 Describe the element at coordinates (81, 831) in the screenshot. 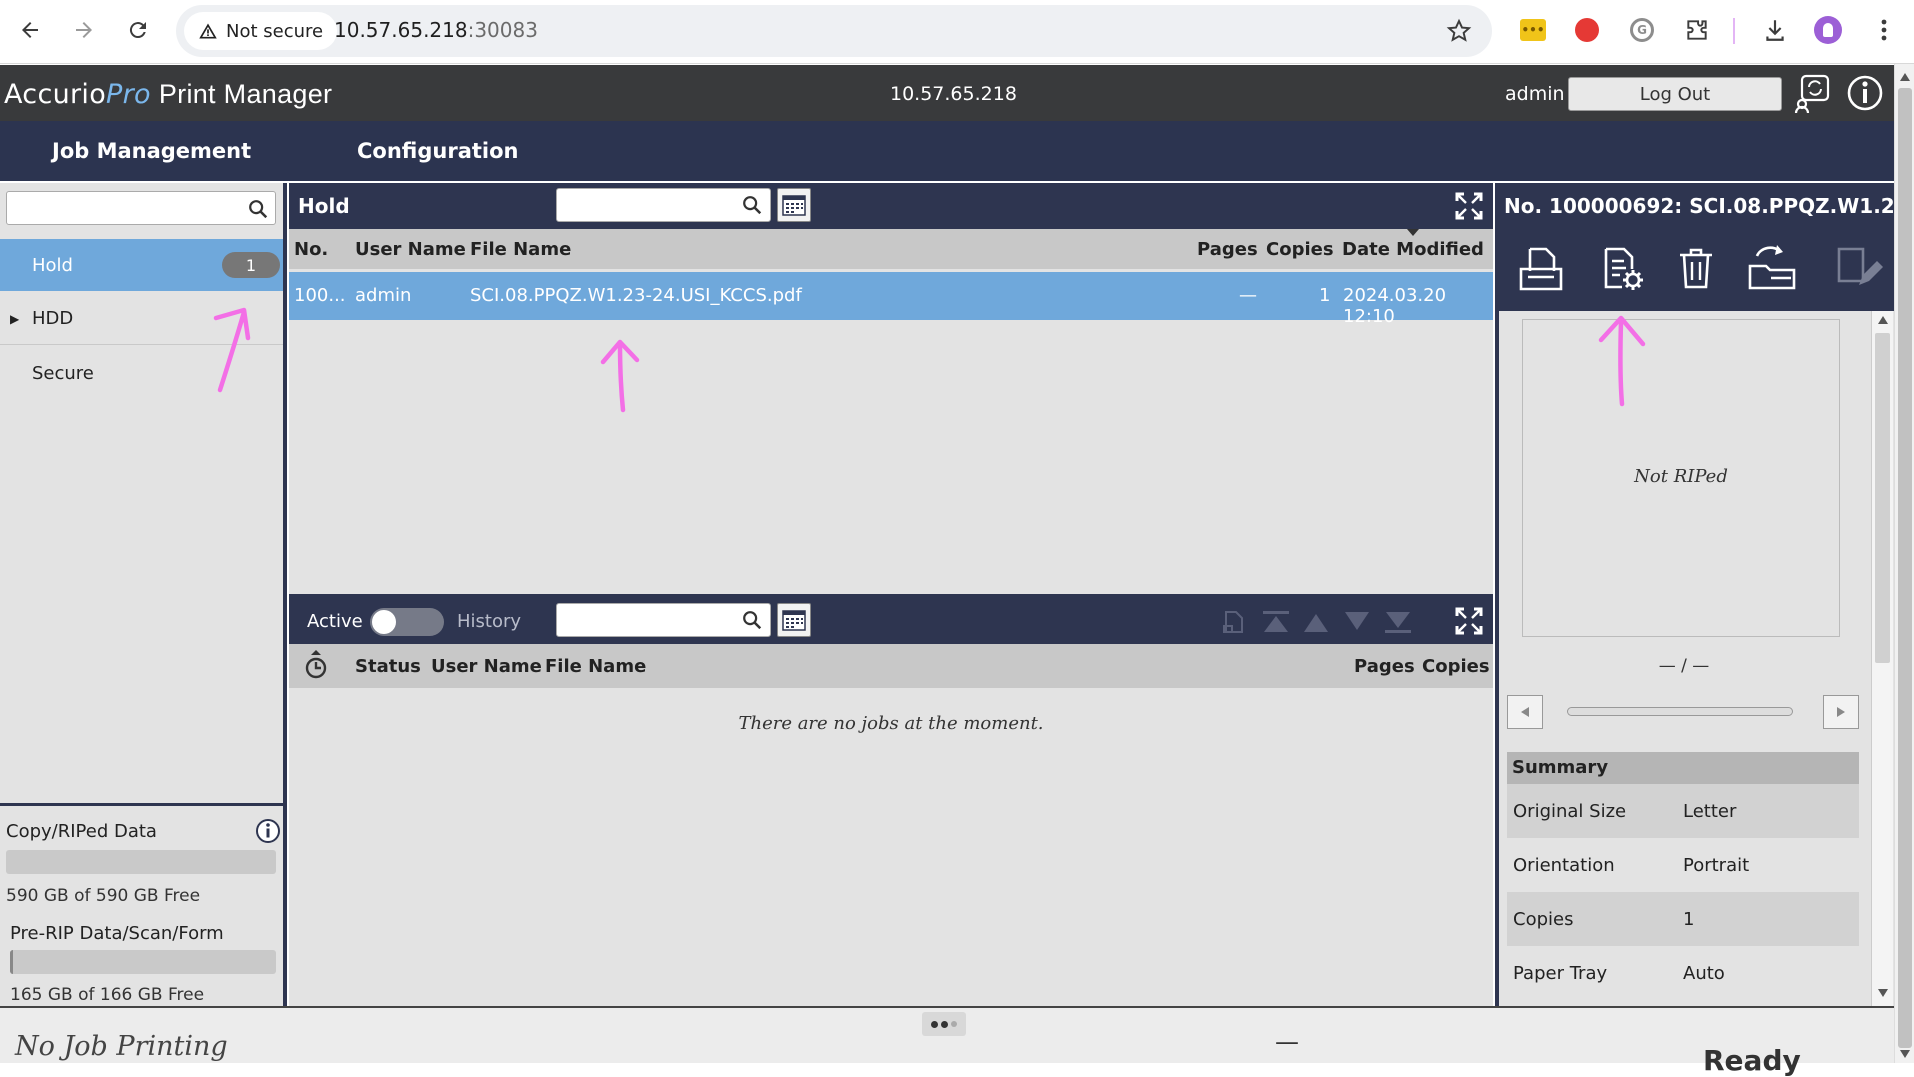

I see `copy-storage-title: Copy/RIPed Data` at that location.